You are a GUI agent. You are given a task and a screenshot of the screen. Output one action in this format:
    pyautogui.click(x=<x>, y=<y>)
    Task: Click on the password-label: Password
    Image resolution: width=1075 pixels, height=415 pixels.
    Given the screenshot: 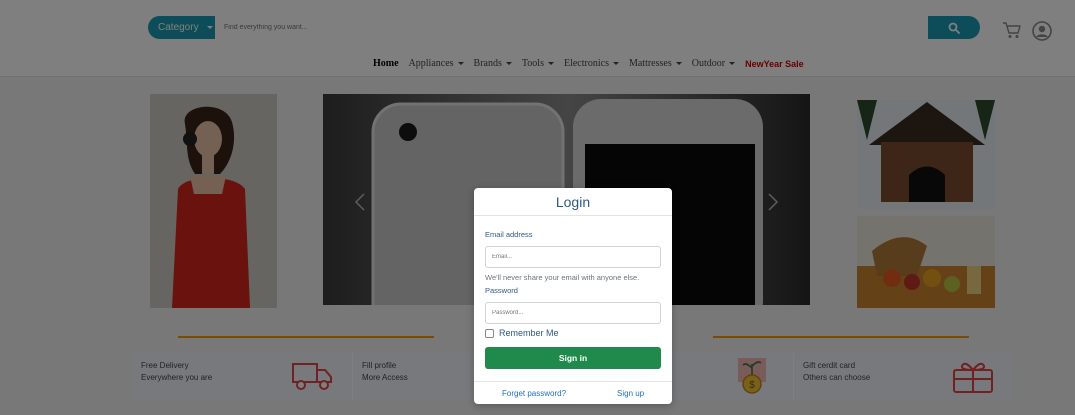 What is the action you would take?
    pyautogui.click(x=501, y=290)
    